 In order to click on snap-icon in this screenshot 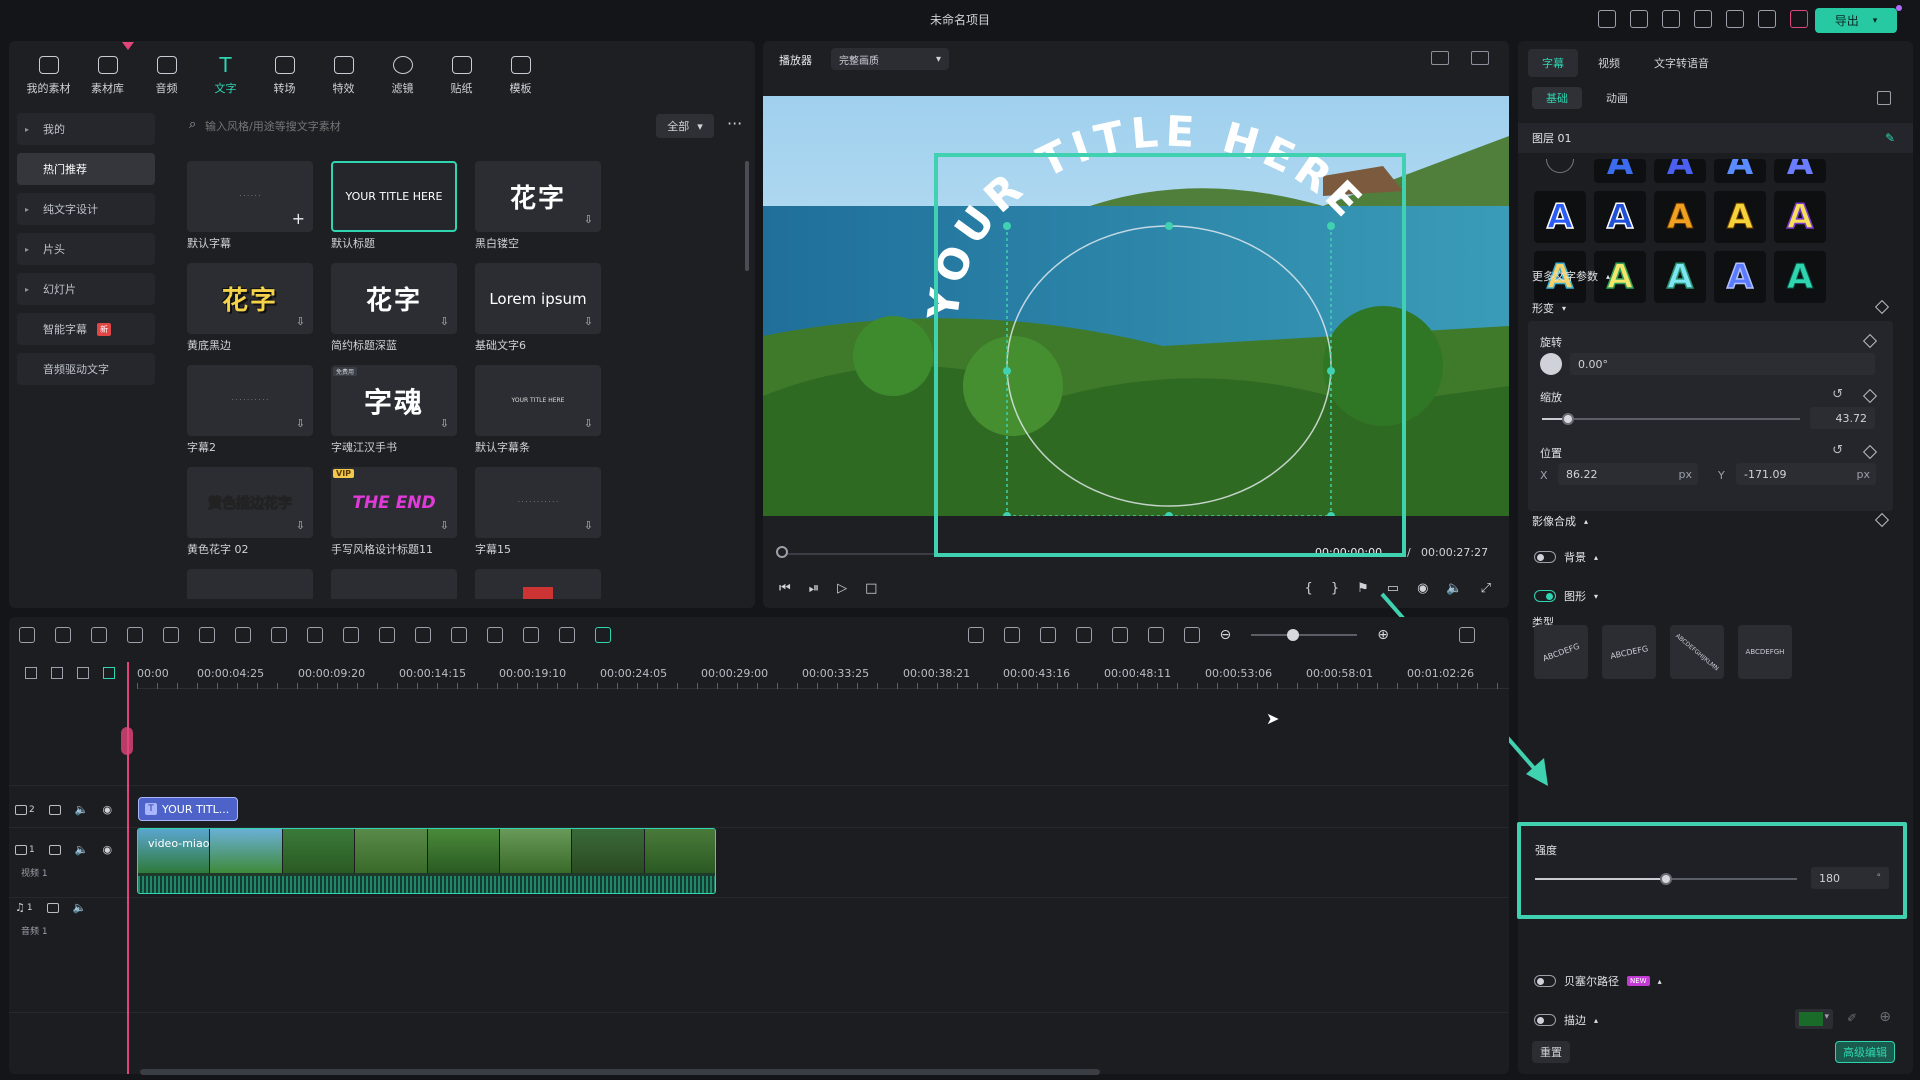, I will do `click(109, 673)`.